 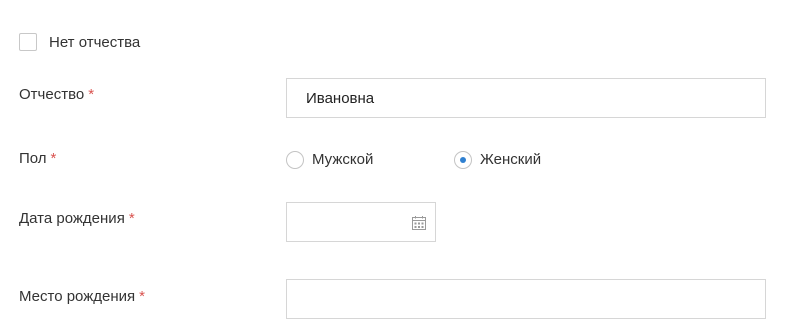 What do you see at coordinates (52, 94) in the screenshot?
I see `patronymic-label-text: Отчество` at bounding box center [52, 94].